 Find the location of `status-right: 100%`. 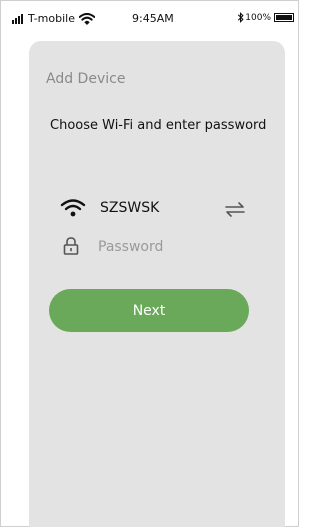

status-right: 100% is located at coordinates (265, 17).